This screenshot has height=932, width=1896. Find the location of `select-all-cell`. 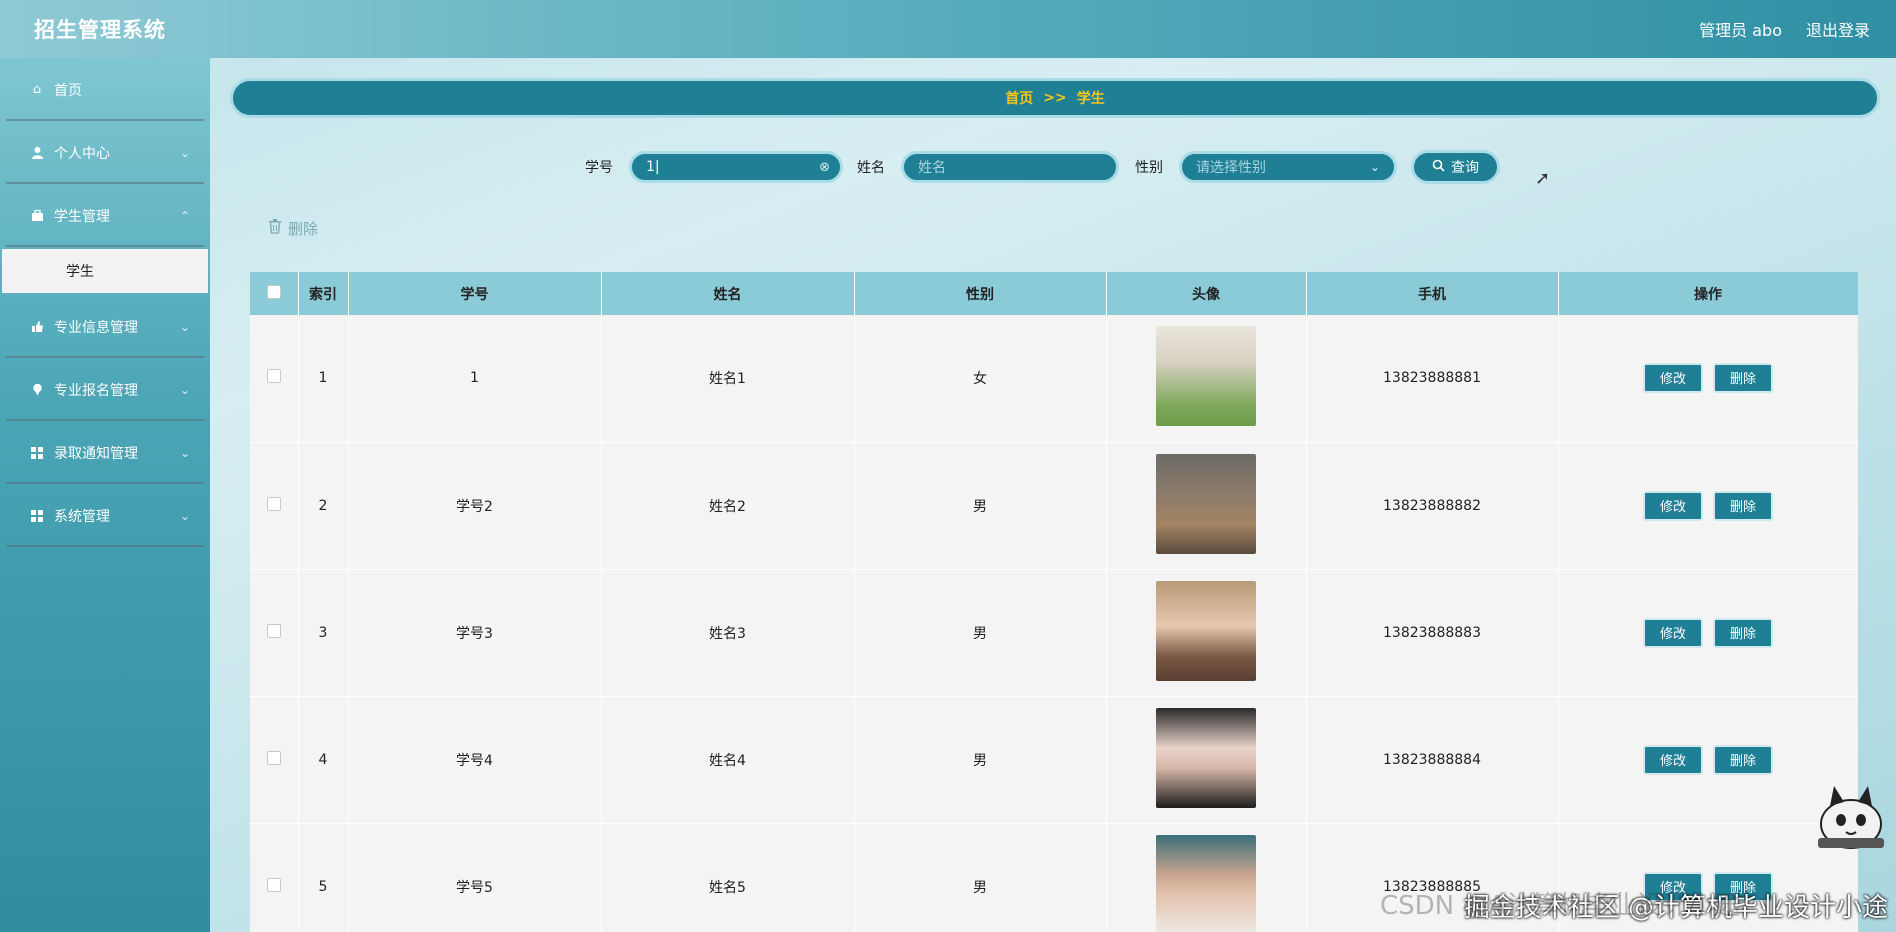

select-all-cell is located at coordinates (274, 293).